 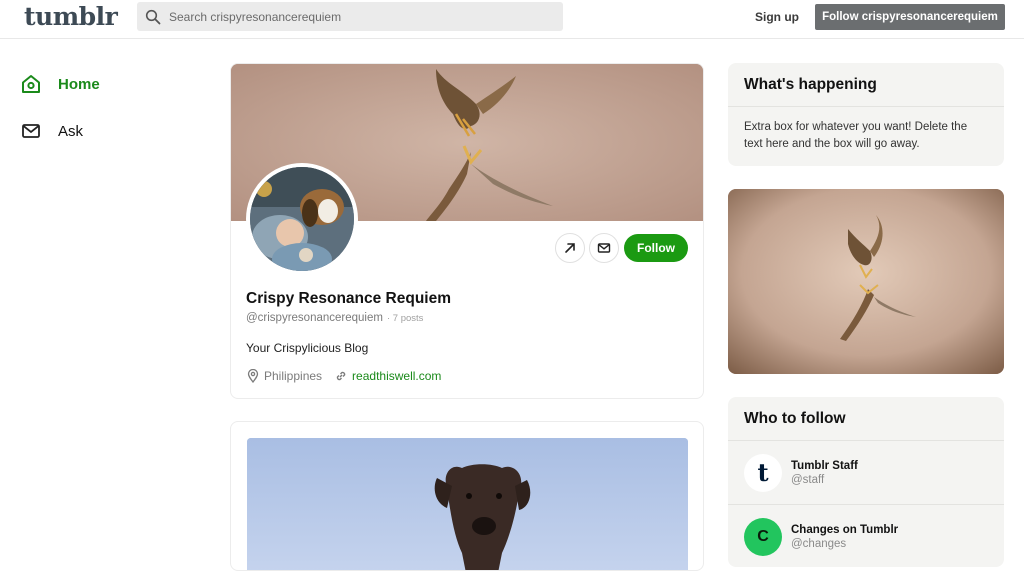 I want to click on arrow-up-right-icon, so click(x=570, y=248).